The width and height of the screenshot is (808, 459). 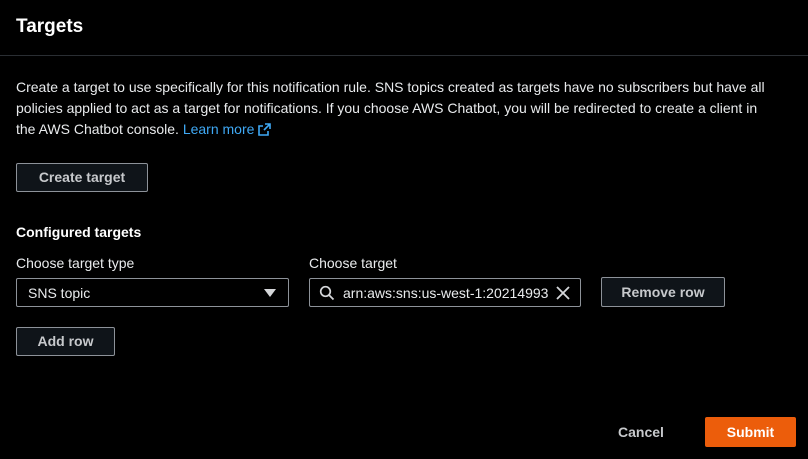 What do you see at coordinates (327, 293) in the screenshot?
I see `search-icon` at bounding box center [327, 293].